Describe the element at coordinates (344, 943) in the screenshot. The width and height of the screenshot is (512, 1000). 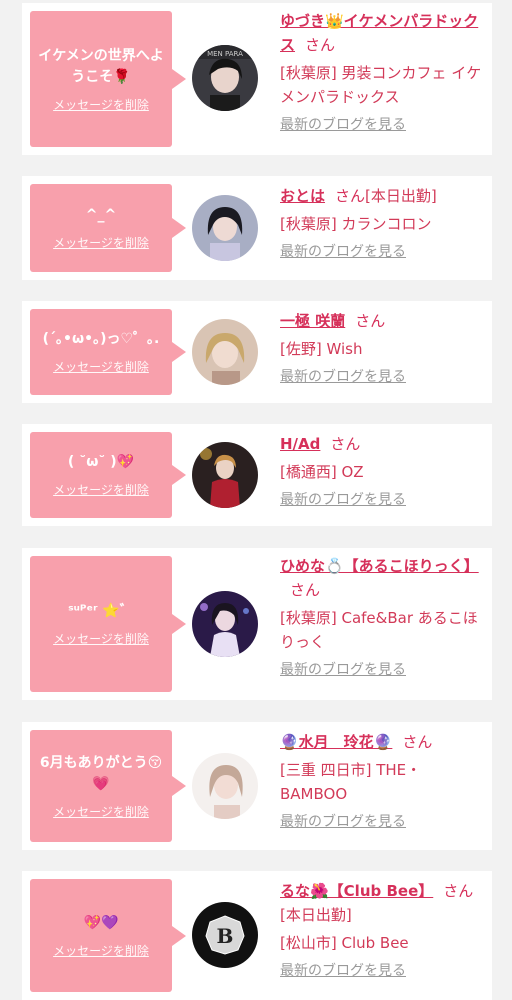
I see `shop-label: [松山市] Club Bee` at that location.